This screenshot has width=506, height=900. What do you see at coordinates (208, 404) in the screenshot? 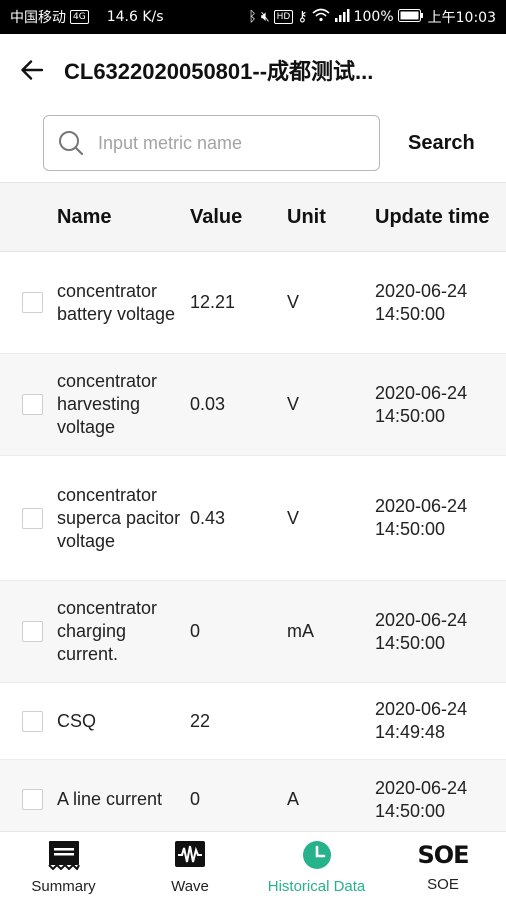
I see `metric-value: 0.03` at bounding box center [208, 404].